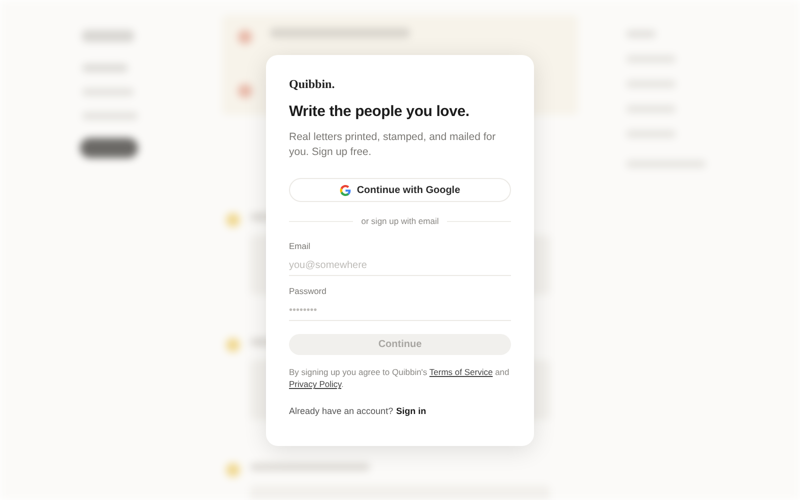 This screenshot has width=800, height=500. What do you see at coordinates (461, 371) in the screenshot?
I see `terms-of-service-link: Terms of Service` at bounding box center [461, 371].